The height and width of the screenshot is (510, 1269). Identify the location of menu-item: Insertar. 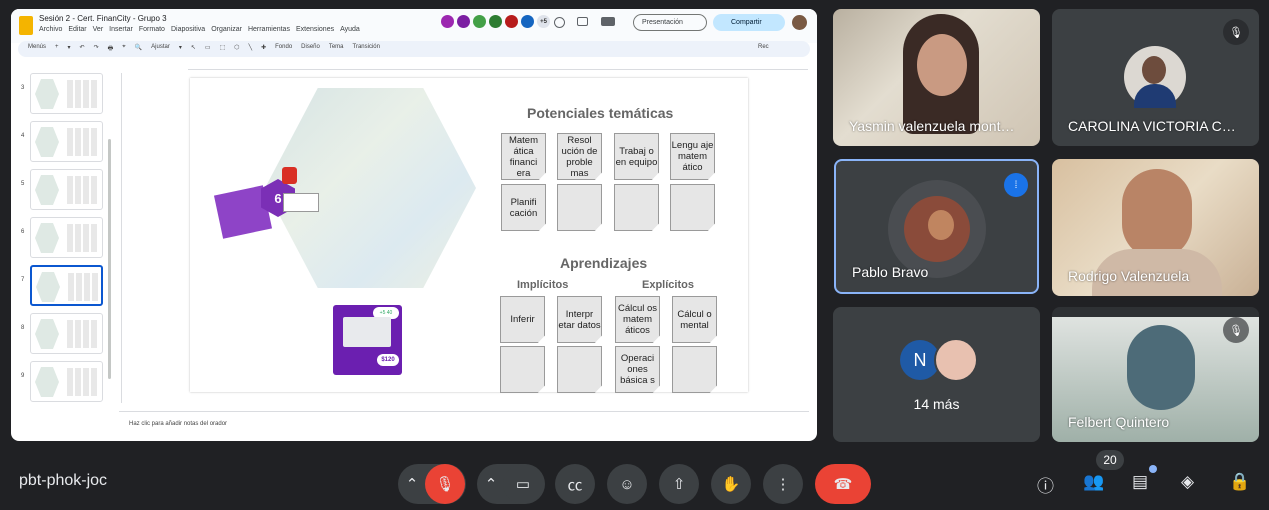
(121, 29).